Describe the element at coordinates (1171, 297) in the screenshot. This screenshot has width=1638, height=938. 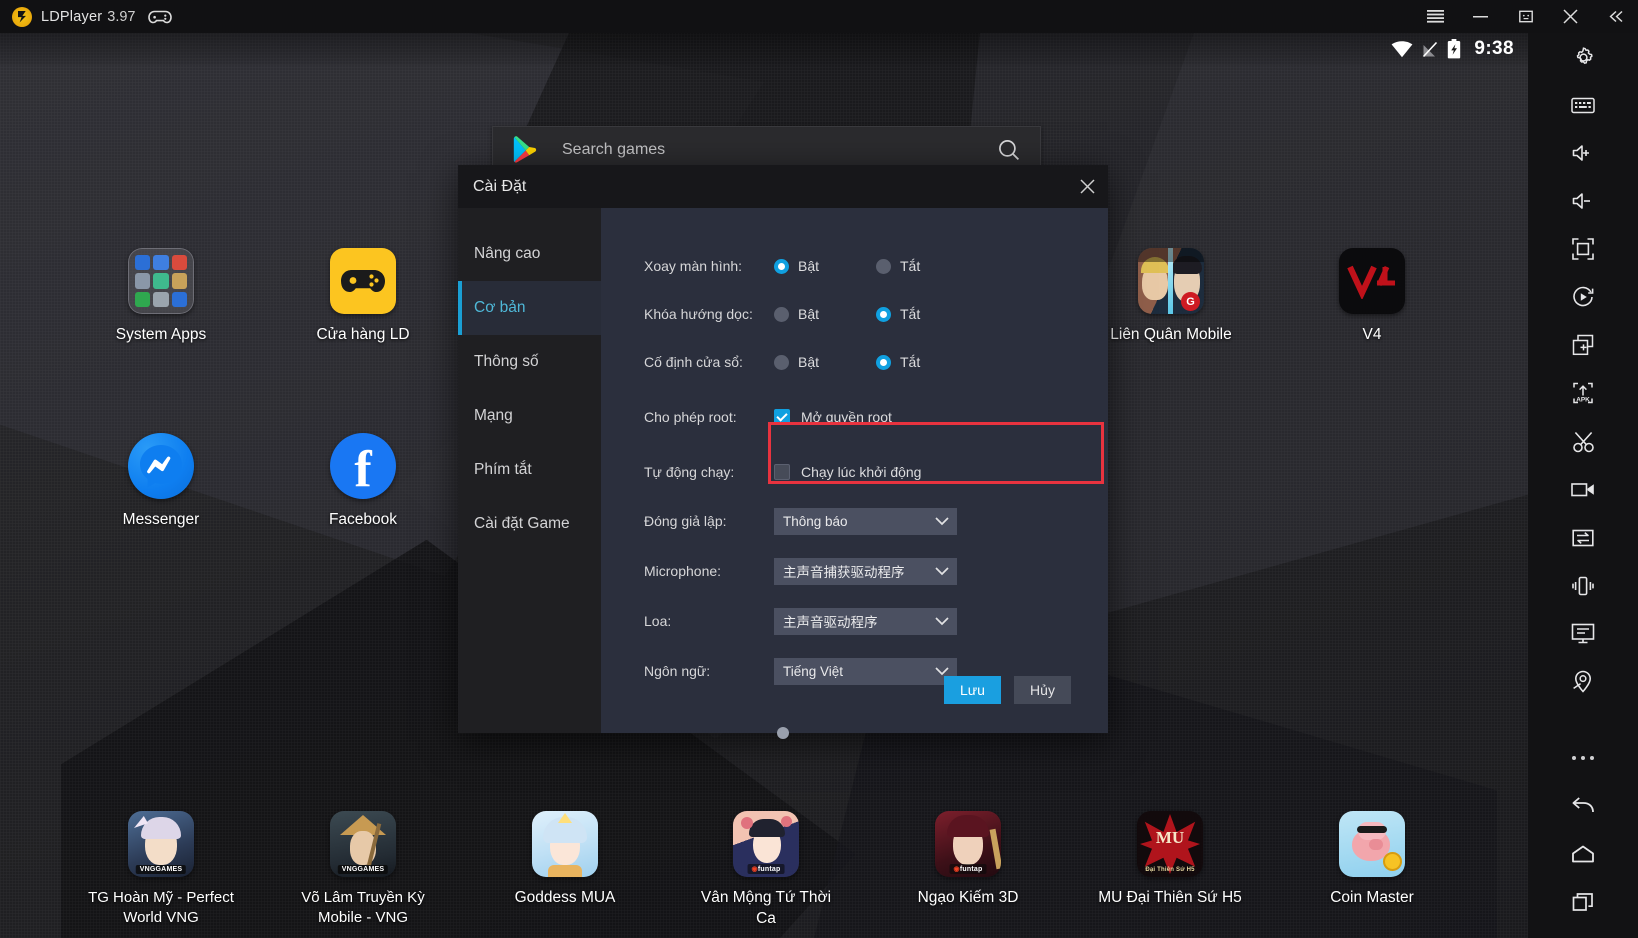
I see `desktop-icon-lien-quan-mobile: G Liên Quân Mobile` at that location.